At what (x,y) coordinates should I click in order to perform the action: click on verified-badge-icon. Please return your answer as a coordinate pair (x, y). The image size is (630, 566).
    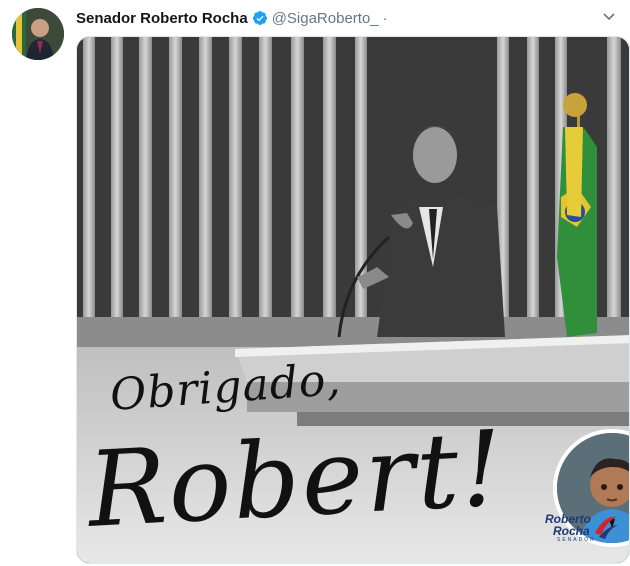
    Looking at the image, I should click on (260, 18).